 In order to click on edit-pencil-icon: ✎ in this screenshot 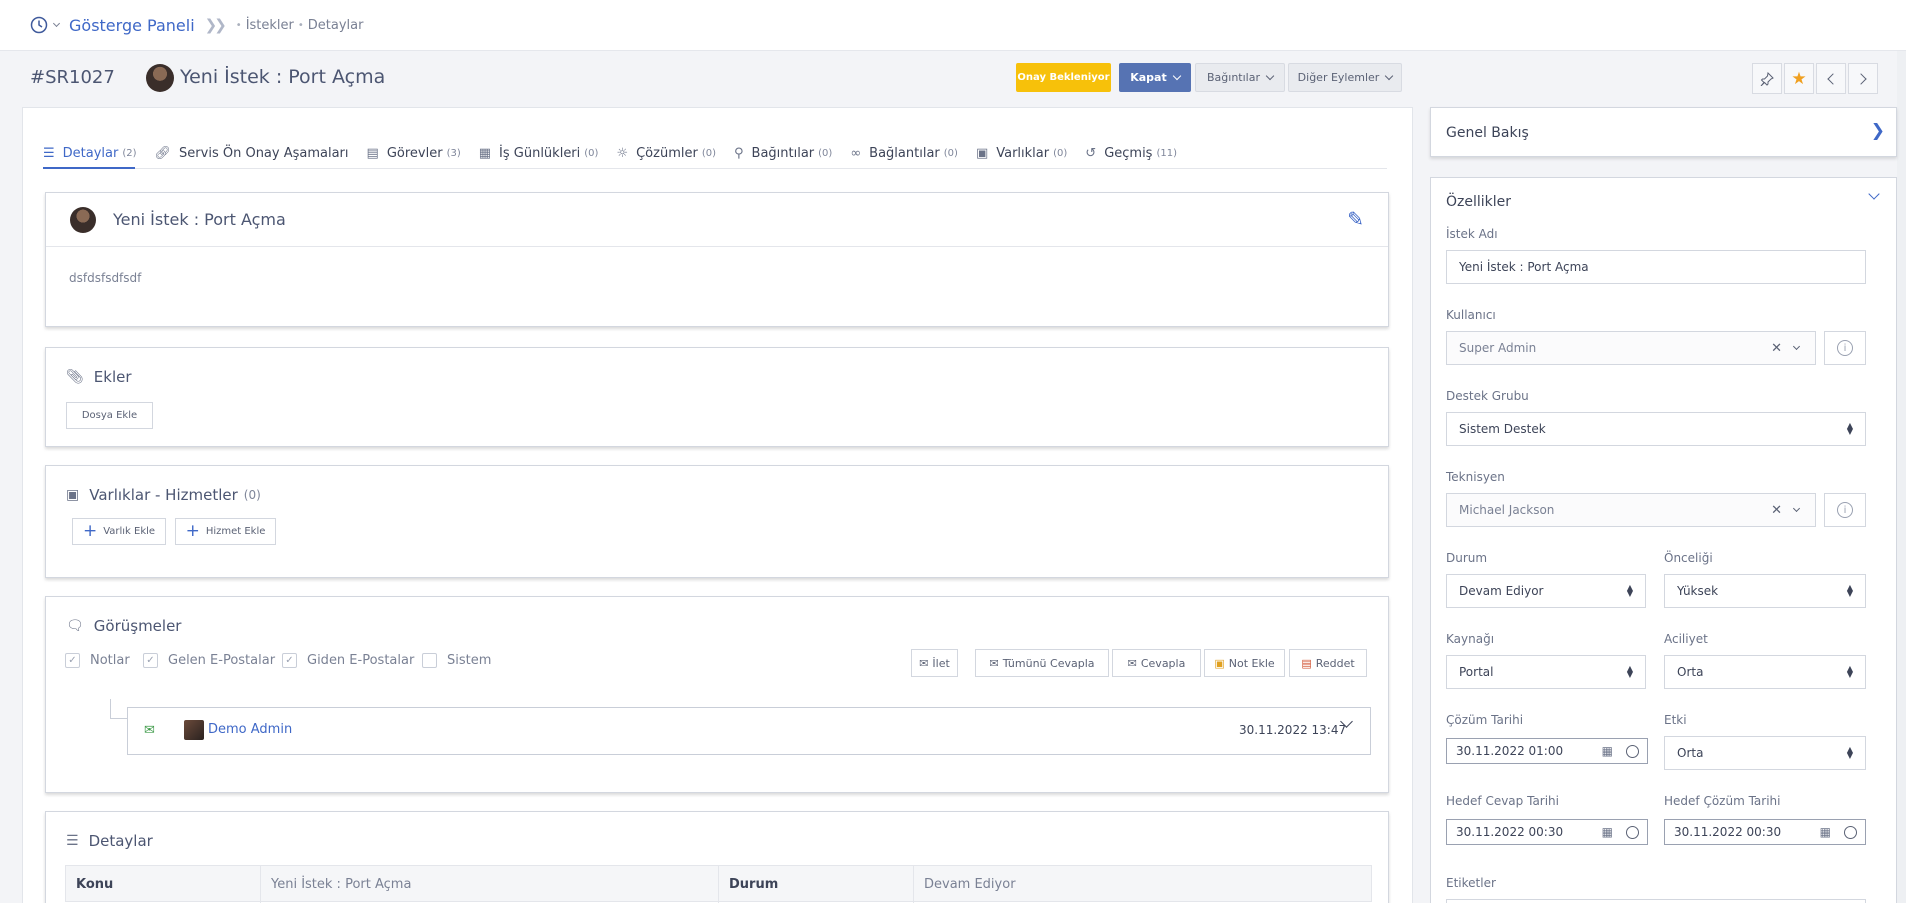, I will do `click(1355, 219)`.